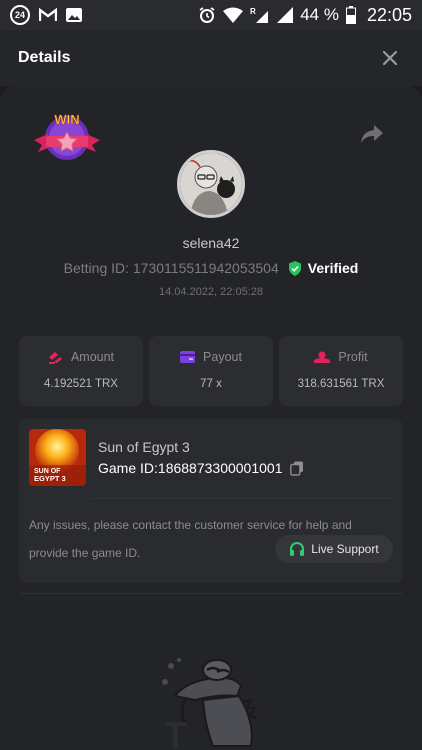 Image resolution: width=422 pixels, height=750 pixels. I want to click on headset-icon, so click(297, 549).